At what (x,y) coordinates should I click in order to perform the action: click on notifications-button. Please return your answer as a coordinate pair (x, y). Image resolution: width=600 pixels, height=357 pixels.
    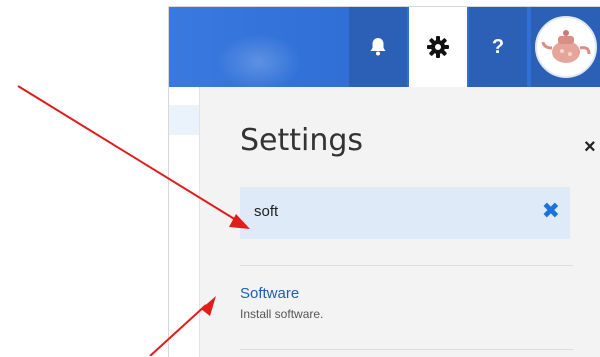
    Looking at the image, I should click on (378, 47).